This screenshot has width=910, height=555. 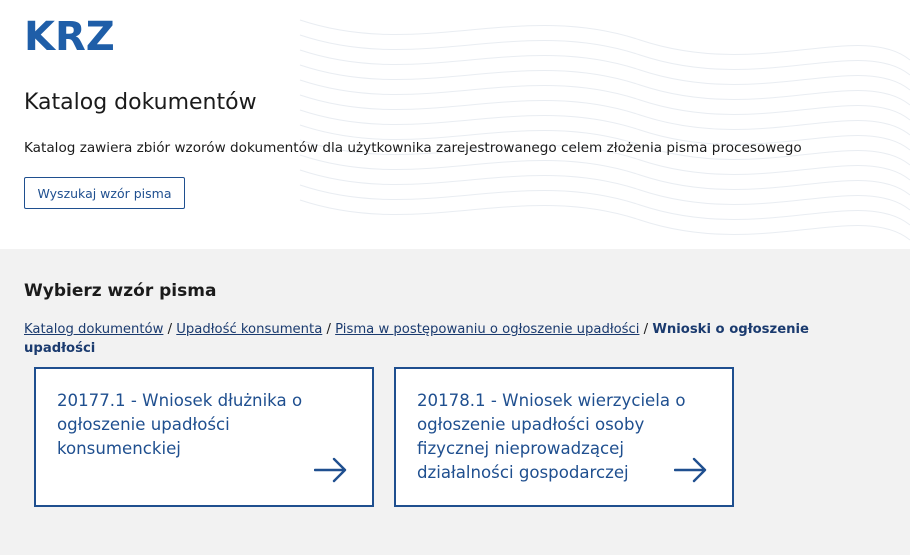 What do you see at coordinates (93, 329) in the screenshot?
I see `breadcrumb-link-catalog: Katalog dokumentów` at bounding box center [93, 329].